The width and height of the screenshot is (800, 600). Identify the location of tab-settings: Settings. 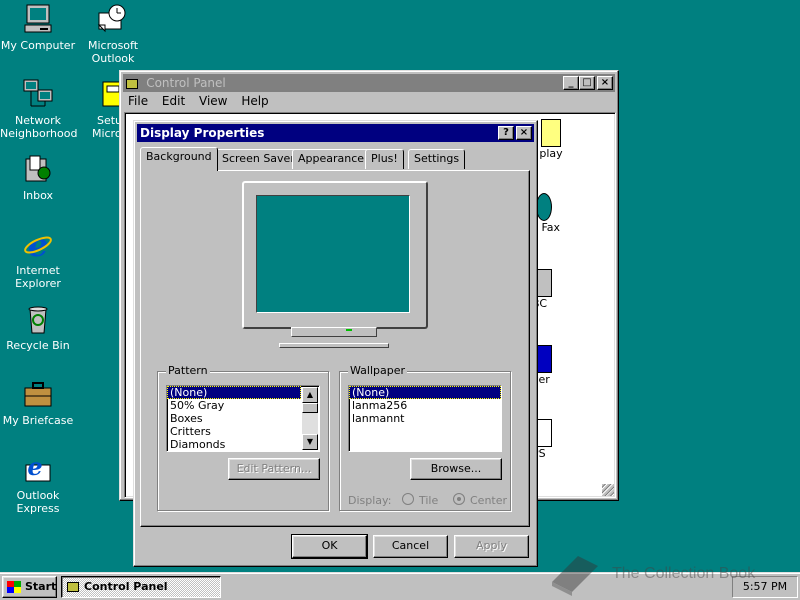
(437, 159).